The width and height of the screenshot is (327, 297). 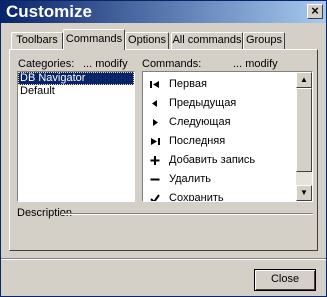 I want to click on delete-record-icon, so click(x=155, y=179).